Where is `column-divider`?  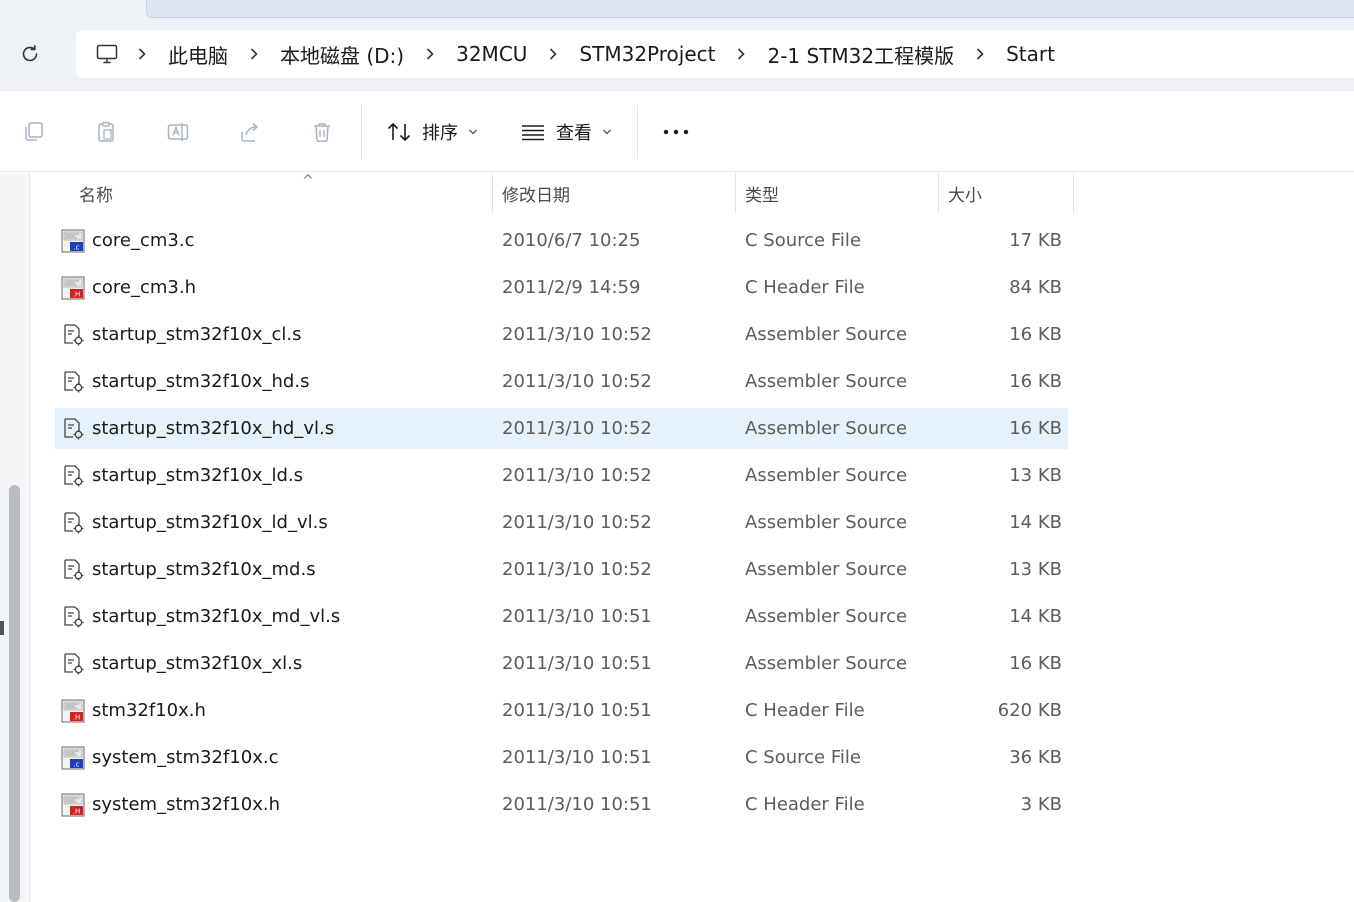
column-divider is located at coordinates (1073, 193).